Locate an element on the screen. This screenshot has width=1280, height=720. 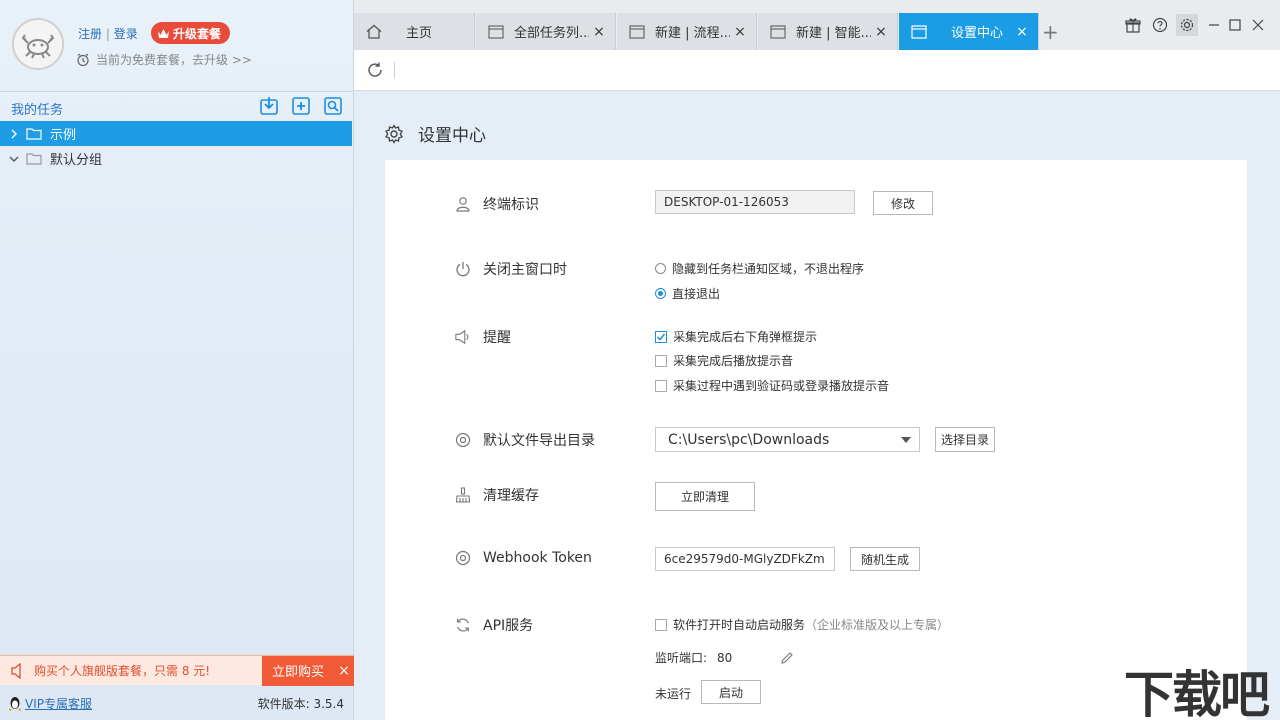
export-dir-label: 默认文件导出目录 is located at coordinates (525, 440).